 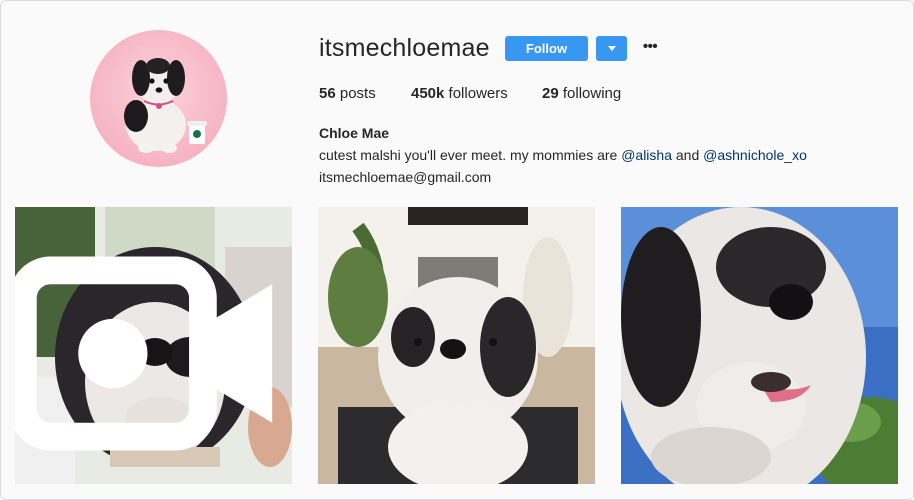 What do you see at coordinates (478, 93) in the screenshot?
I see `followers-label: followers` at bounding box center [478, 93].